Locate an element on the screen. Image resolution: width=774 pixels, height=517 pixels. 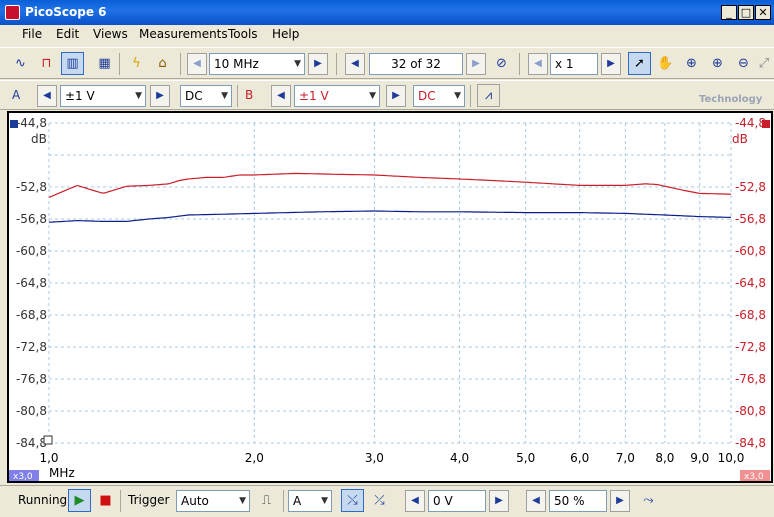
channel-b-range-next-button: ▶ is located at coordinates (396, 96).